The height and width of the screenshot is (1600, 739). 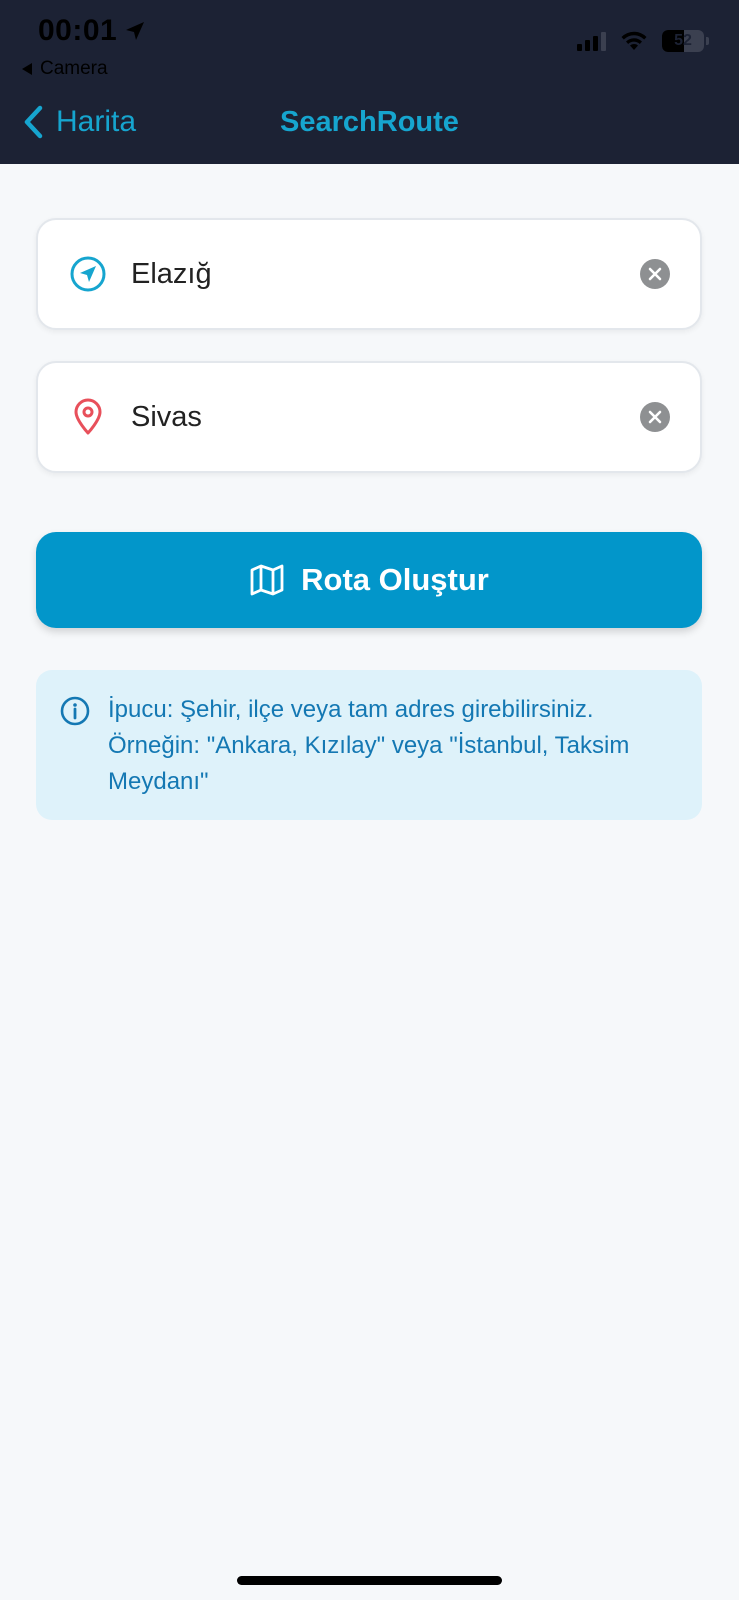 I want to click on status-time: 00:01, so click(x=92, y=31).